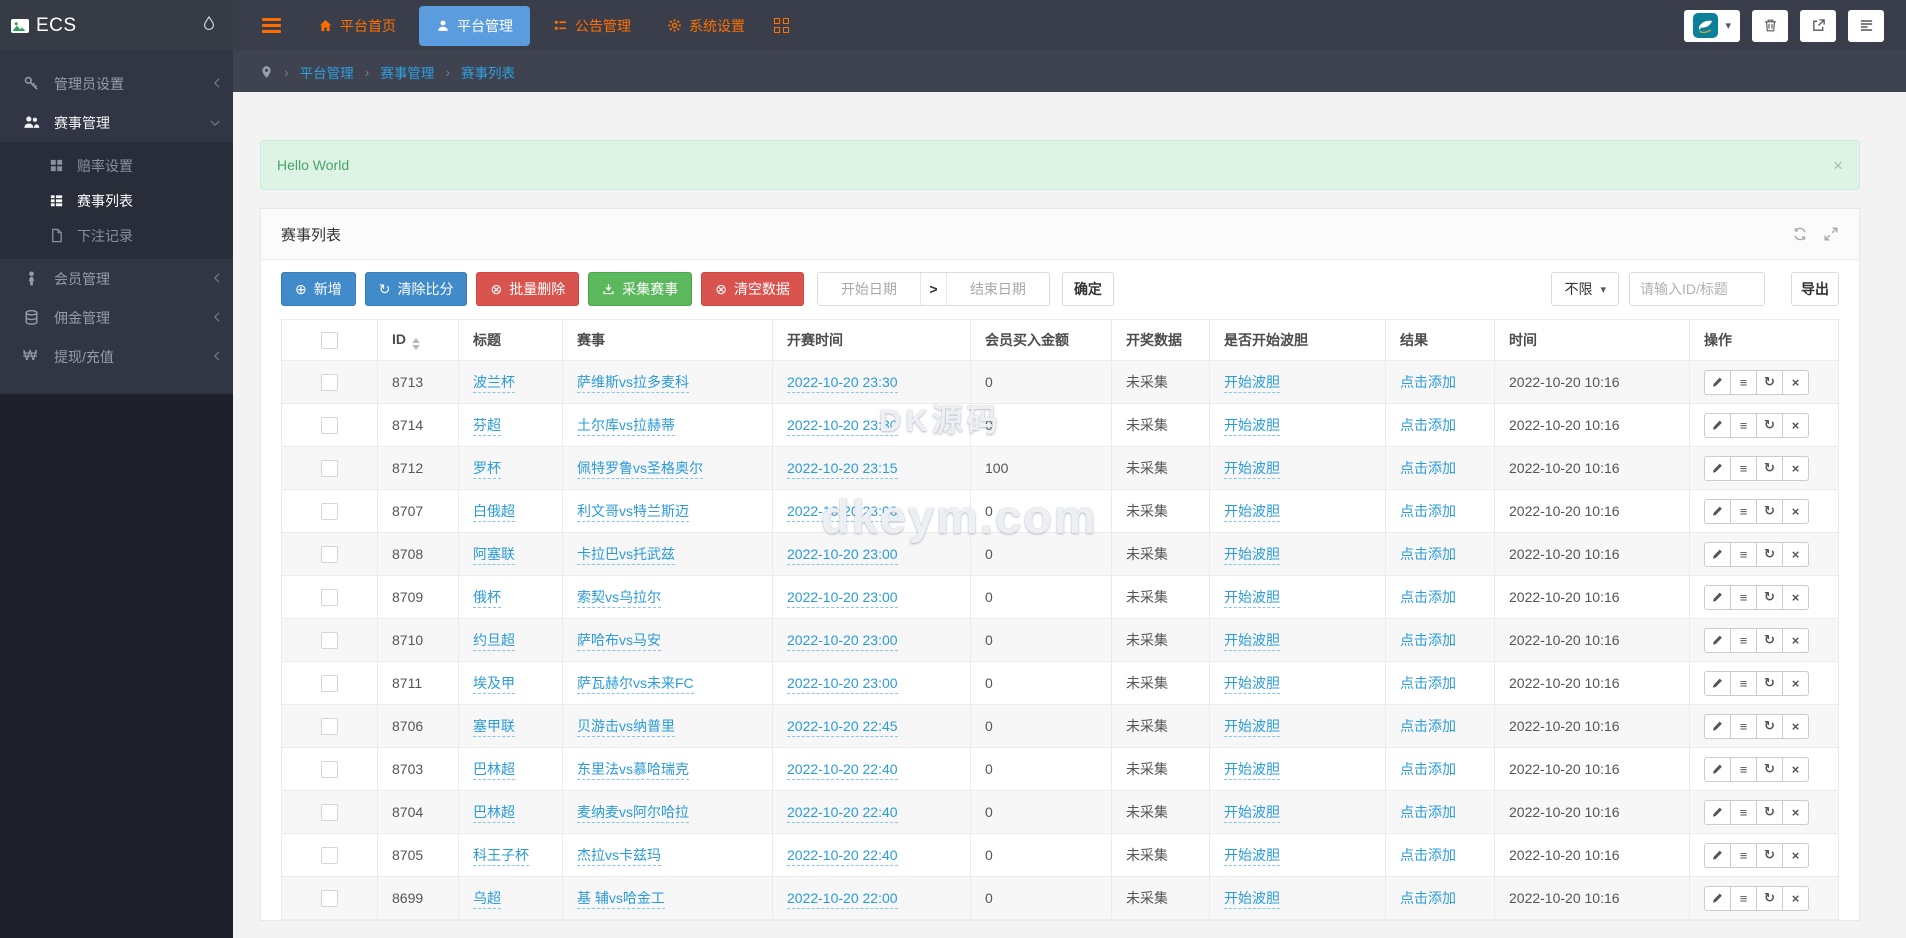 This screenshot has height=938, width=1906. I want to click on match-link: 贝游击vs纳普里, so click(626, 727).